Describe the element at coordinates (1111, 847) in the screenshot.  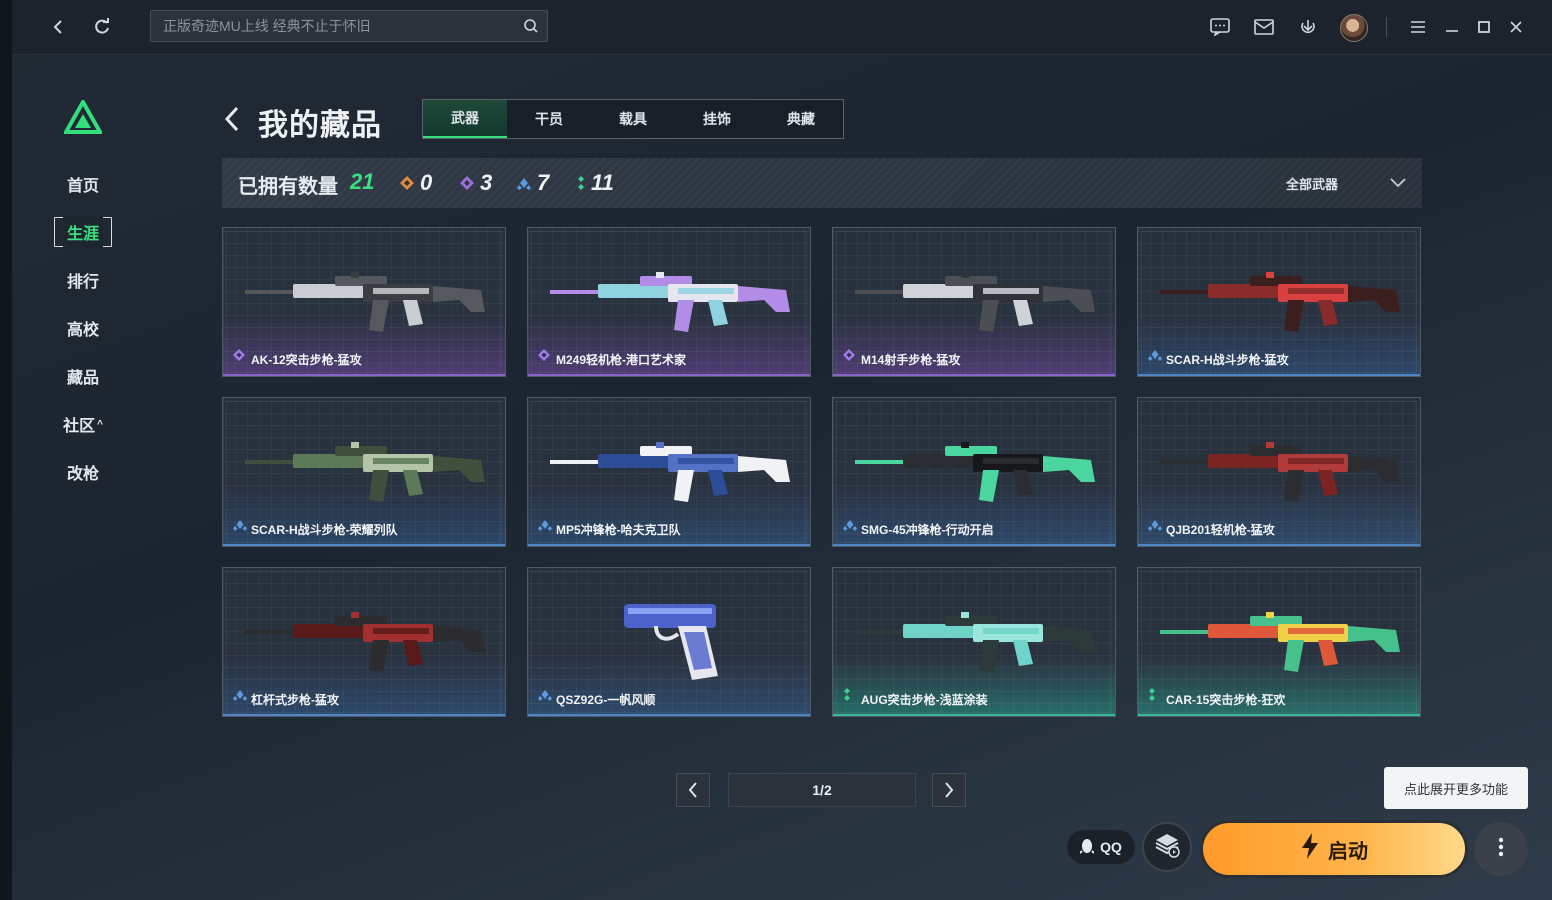
I see `qq-label: QQ` at that location.